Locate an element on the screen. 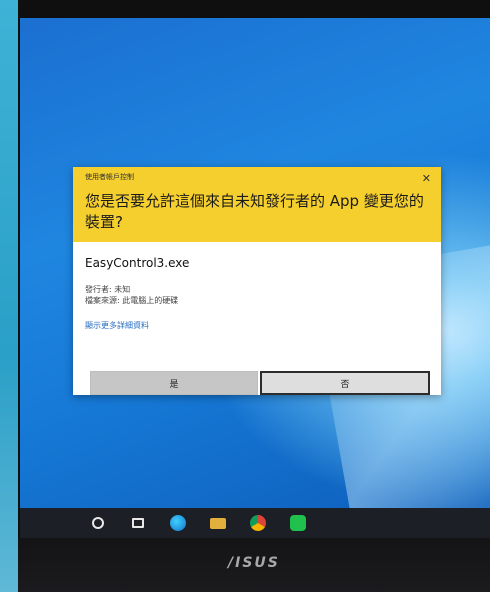 This screenshot has height=592, width=490. dialog-buttons: 是 否 is located at coordinates (260, 383).